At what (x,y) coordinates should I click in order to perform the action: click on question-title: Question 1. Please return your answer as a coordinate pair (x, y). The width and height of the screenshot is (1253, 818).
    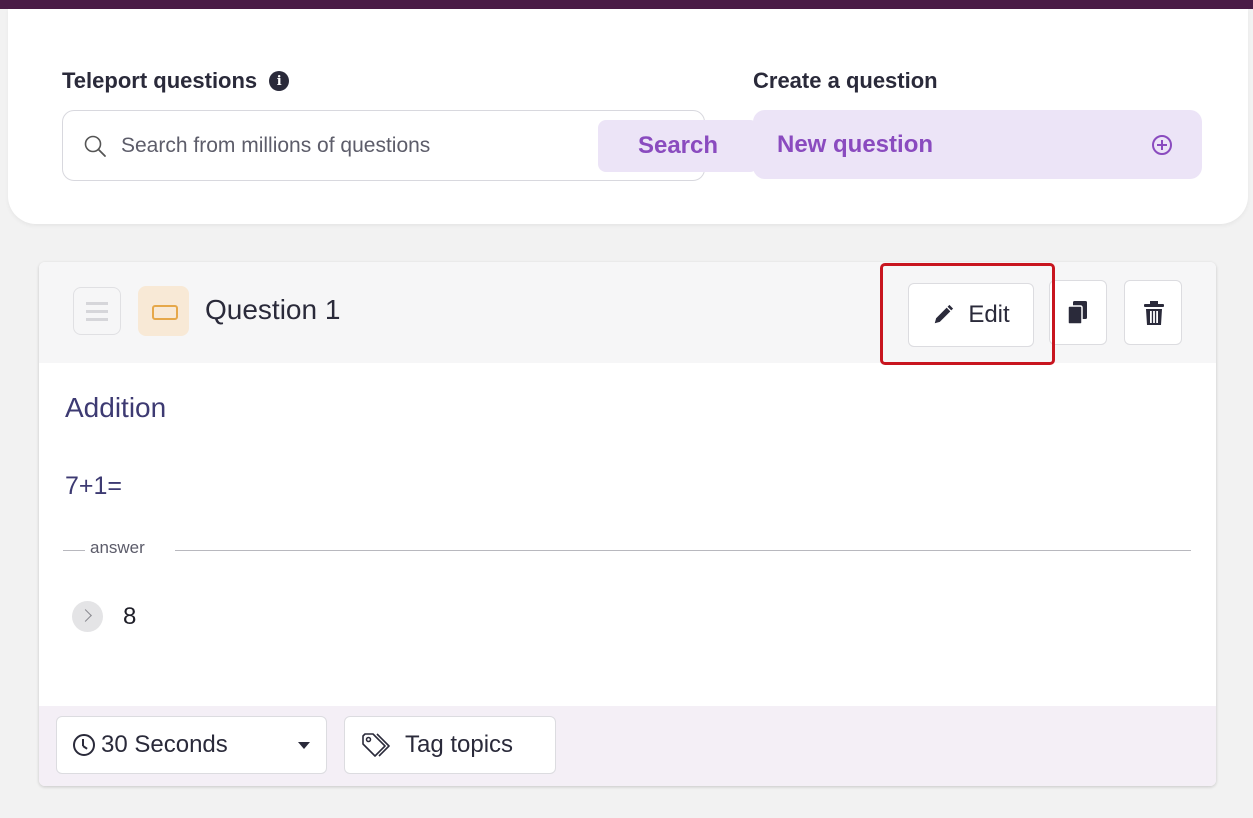
    Looking at the image, I should click on (273, 309).